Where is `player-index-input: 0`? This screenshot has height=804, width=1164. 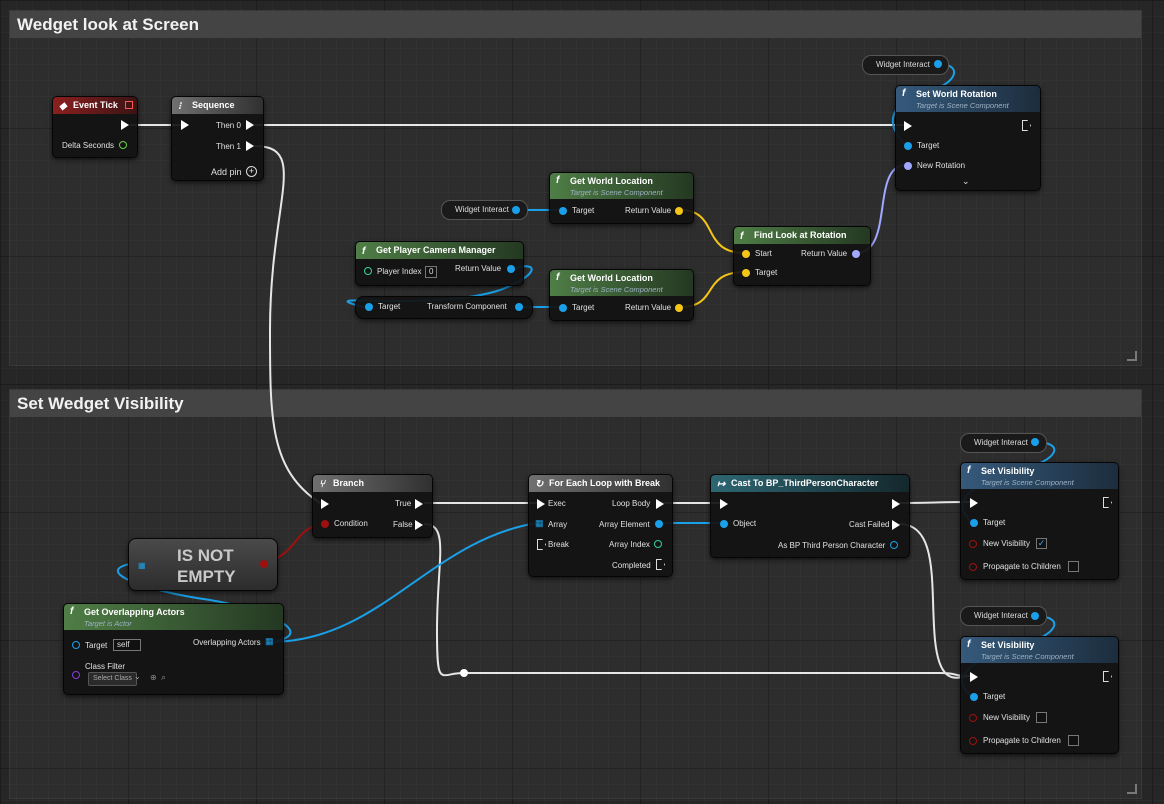 player-index-input: 0 is located at coordinates (431, 272).